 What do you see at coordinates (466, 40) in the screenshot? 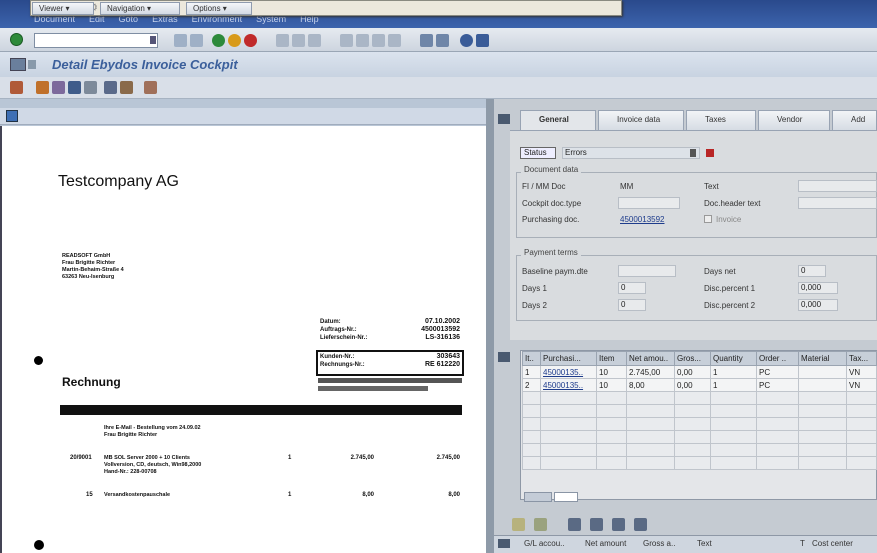
I see `help-icon` at bounding box center [466, 40].